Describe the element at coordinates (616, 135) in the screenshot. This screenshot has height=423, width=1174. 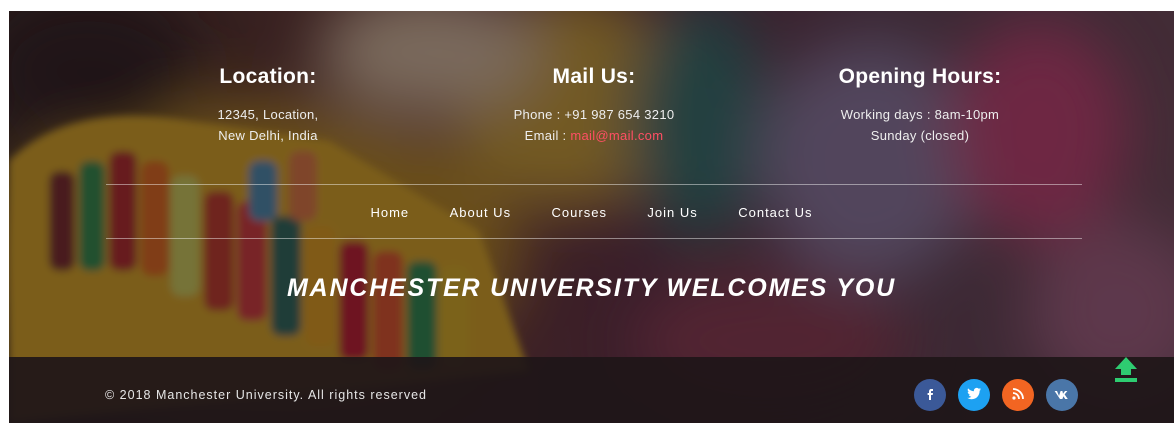
I see `email-link: mail@mail.com` at that location.